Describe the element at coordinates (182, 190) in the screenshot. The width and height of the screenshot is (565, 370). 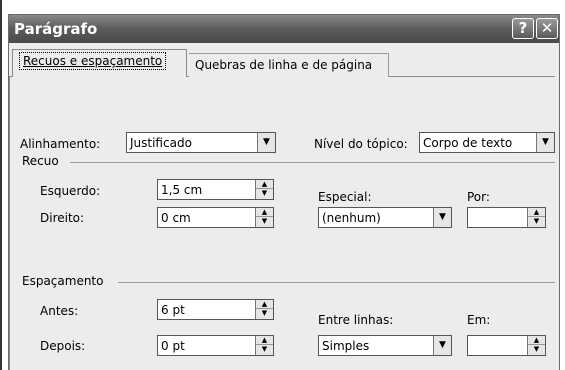
I see `left-indent-value: 1,5 cm` at that location.